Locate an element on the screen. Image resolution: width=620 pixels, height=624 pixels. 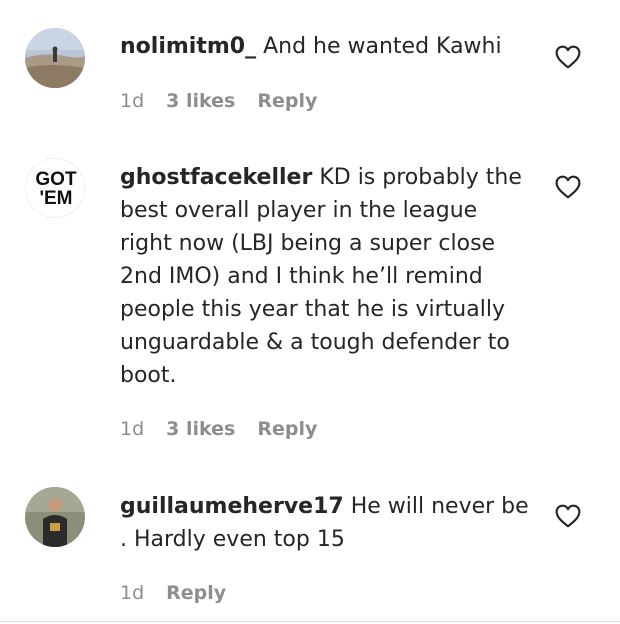
avatar-logo: GOT 'EM is located at coordinates (55, 188).